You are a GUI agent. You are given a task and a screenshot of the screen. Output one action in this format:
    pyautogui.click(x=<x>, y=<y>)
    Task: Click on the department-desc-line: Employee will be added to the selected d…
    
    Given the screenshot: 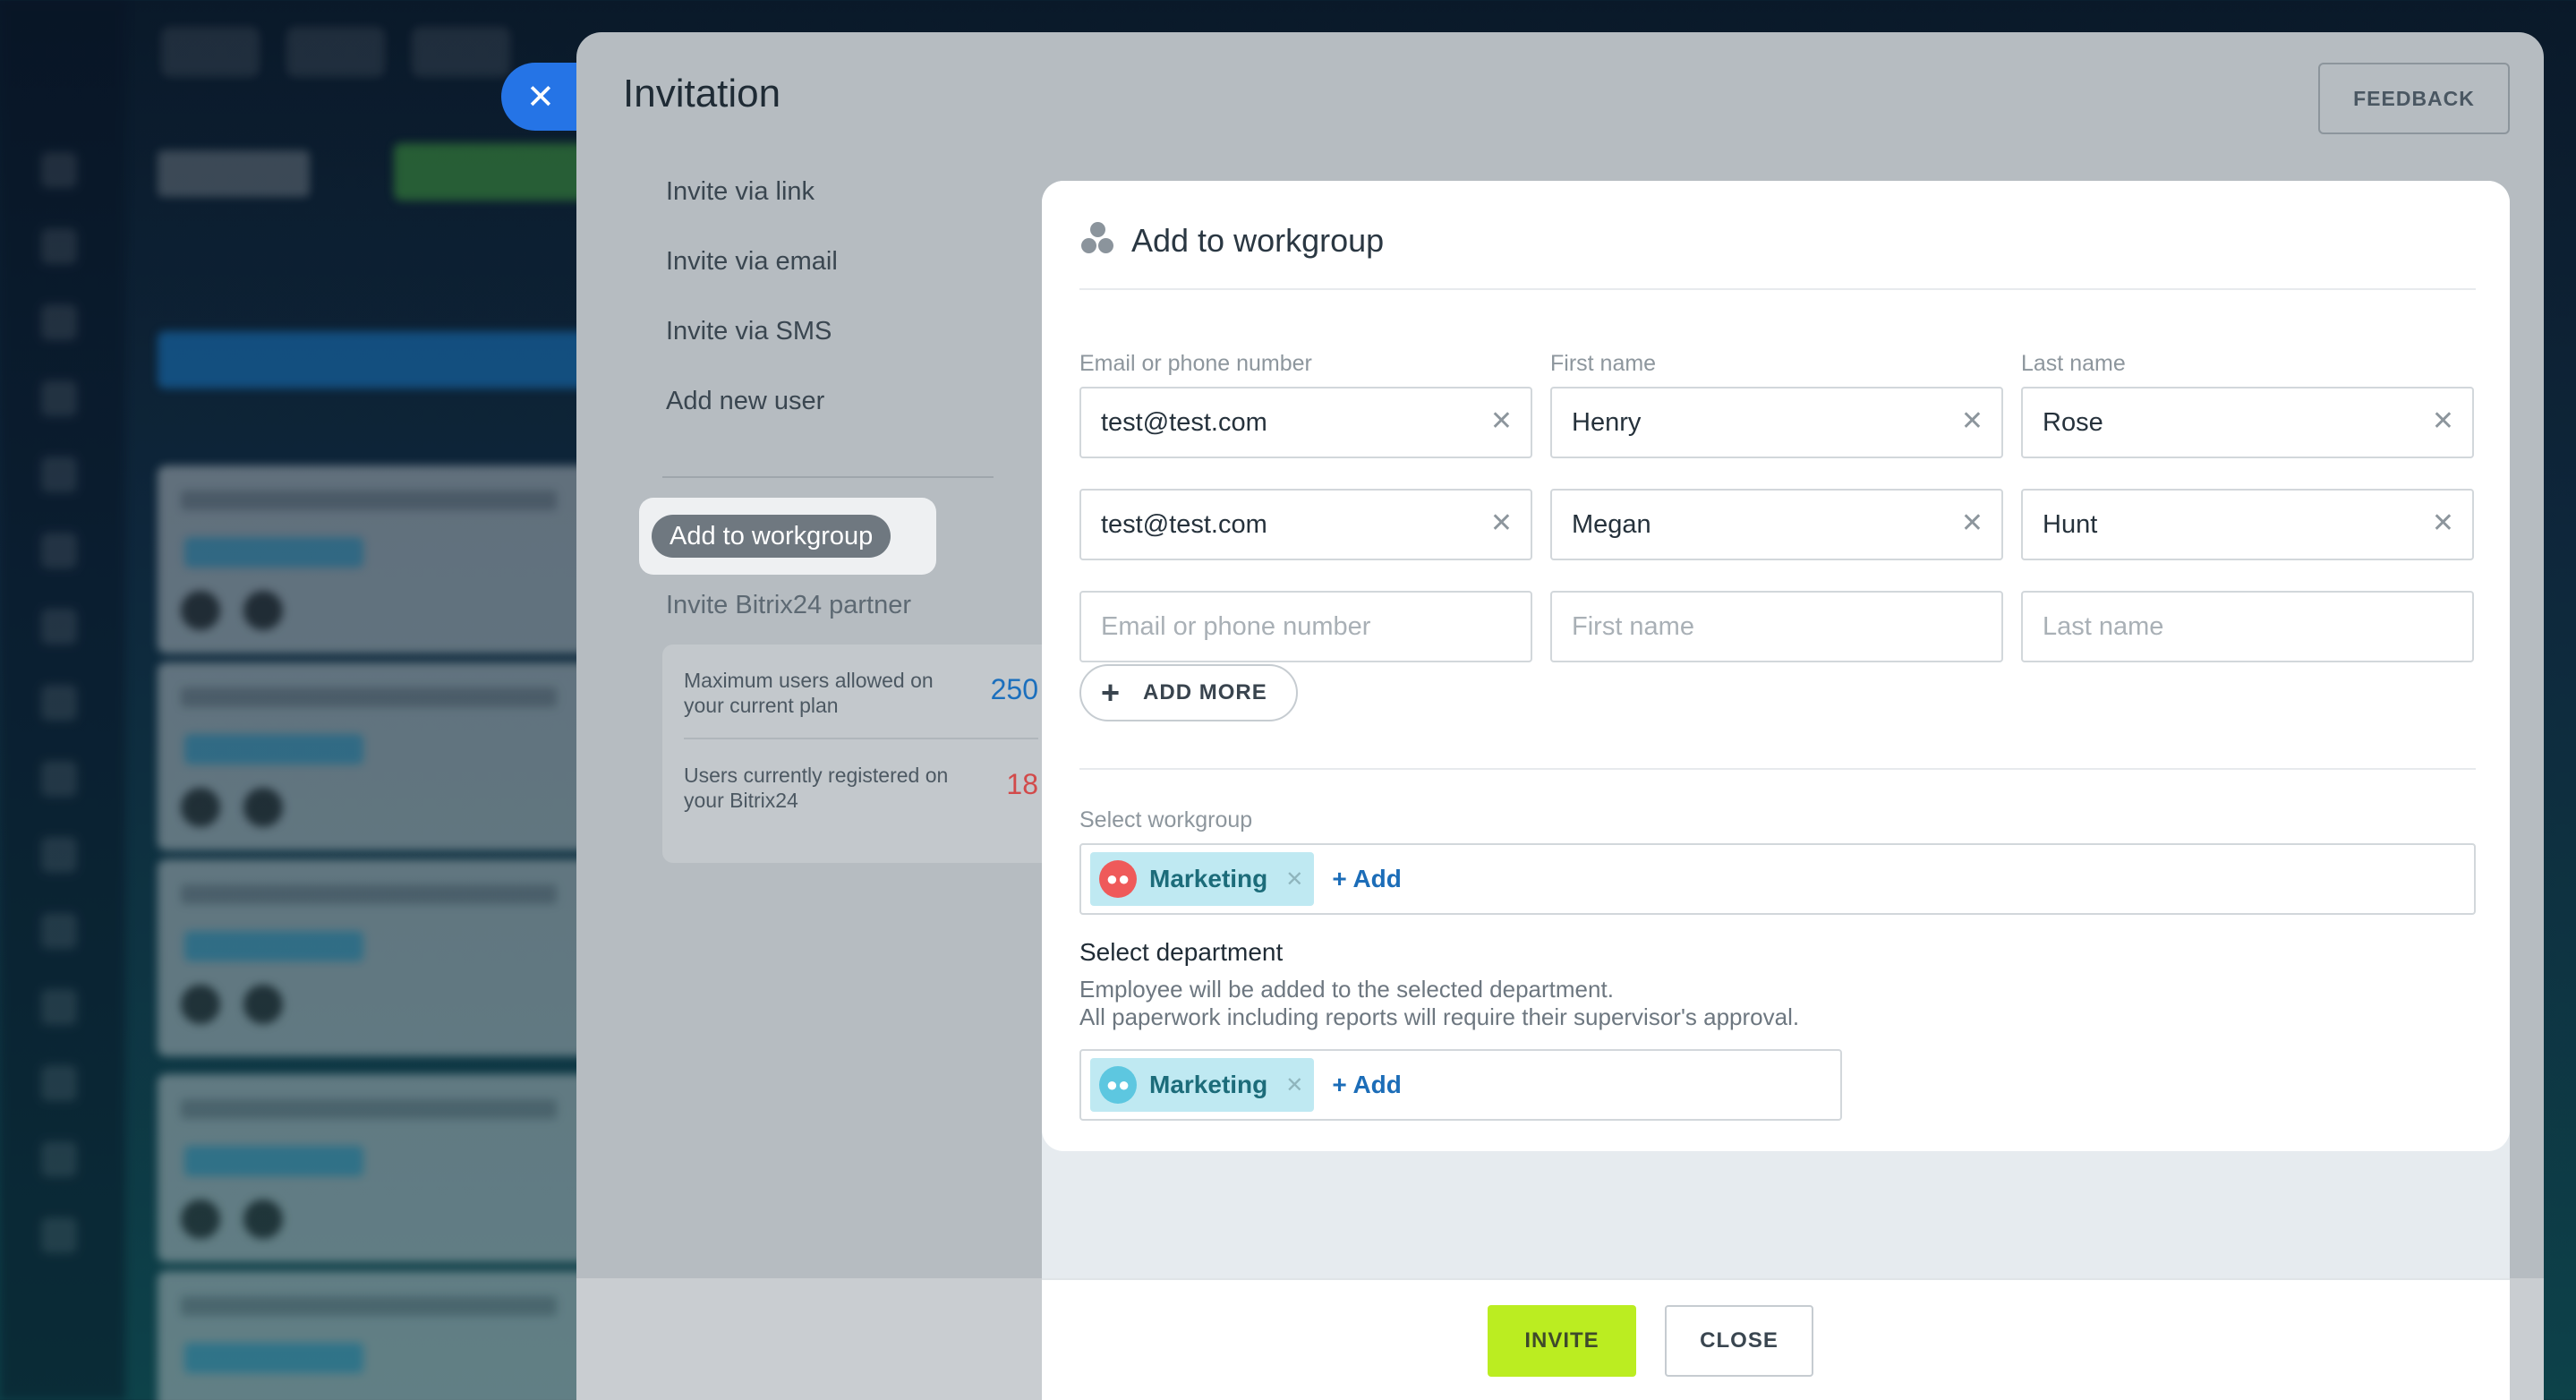 What is the action you would take?
    pyautogui.click(x=1346, y=990)
    